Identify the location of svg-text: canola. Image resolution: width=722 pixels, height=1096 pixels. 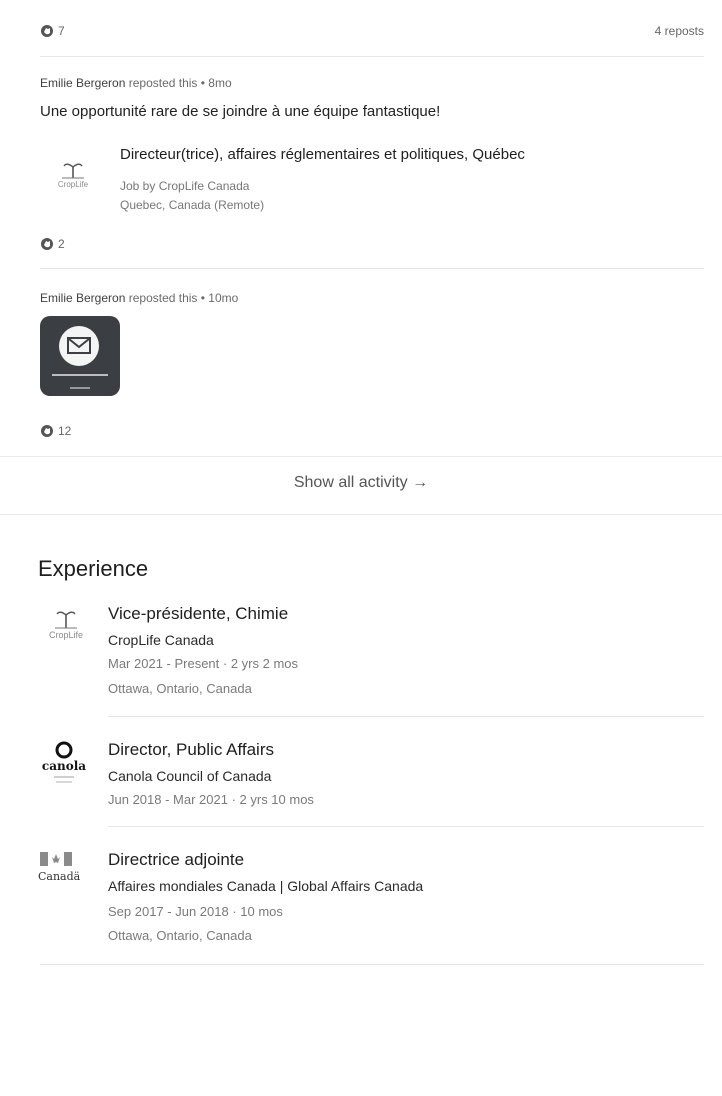
(64, 766).